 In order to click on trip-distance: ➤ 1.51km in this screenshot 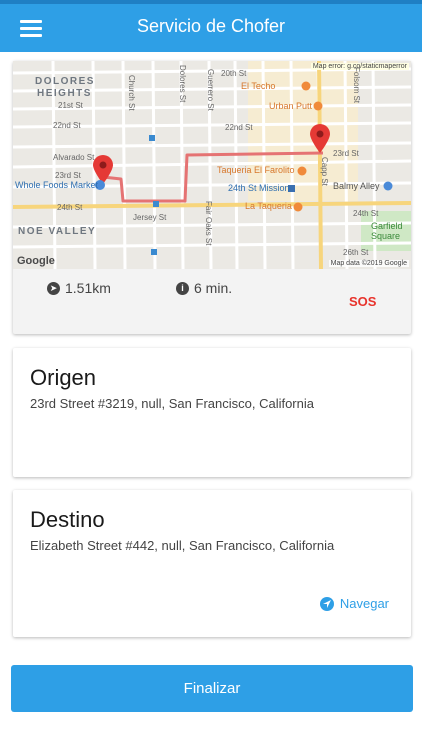, I will do `click(79, 288)`.